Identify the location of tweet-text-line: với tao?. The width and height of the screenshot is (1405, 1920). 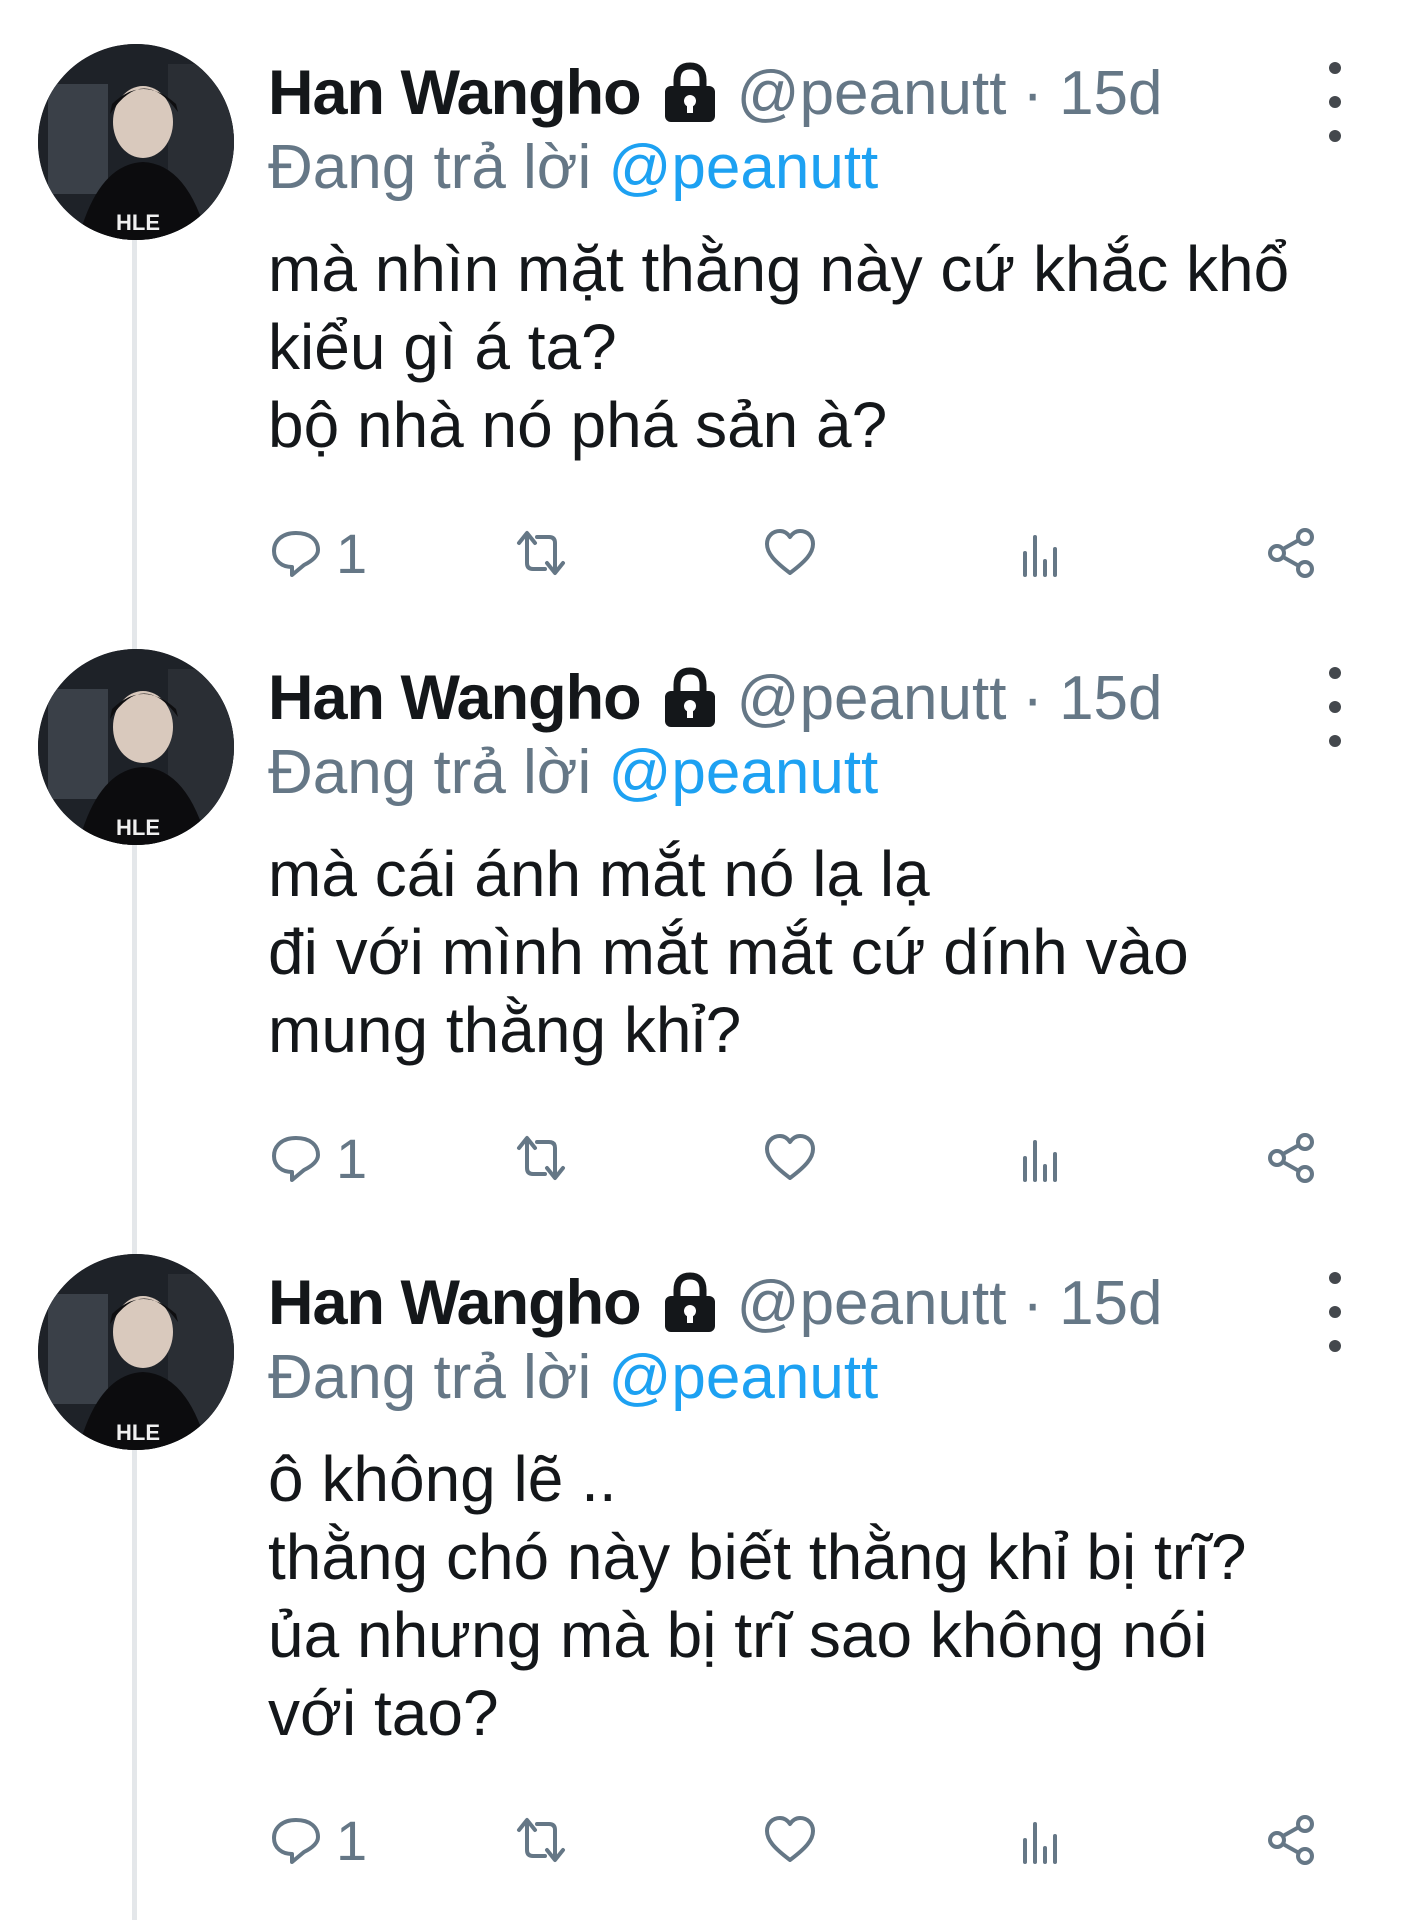
(383, 1713).